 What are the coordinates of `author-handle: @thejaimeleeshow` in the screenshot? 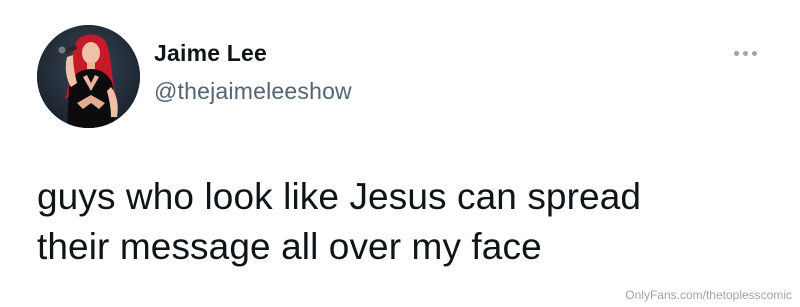 It's located at (253, 91).